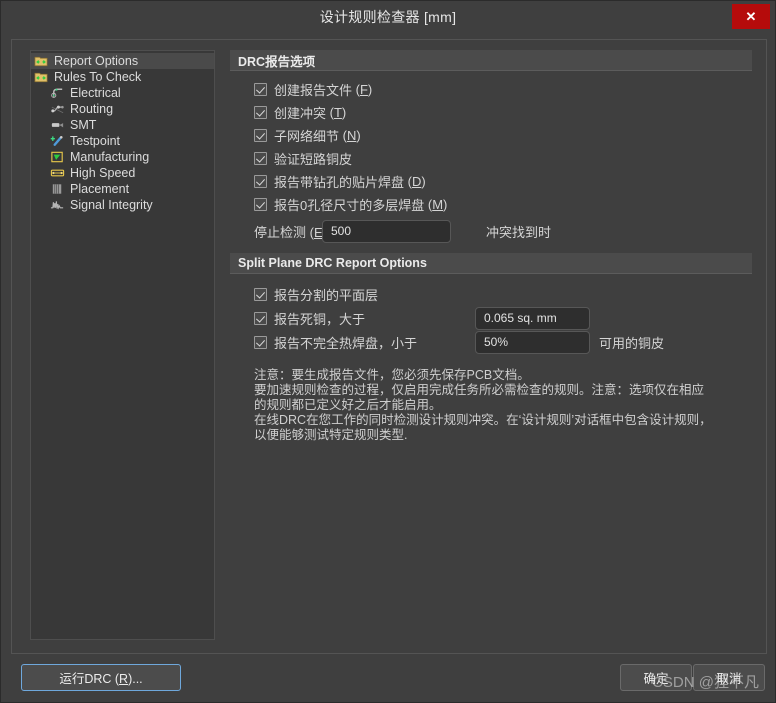  I want to click on drc-report-section-header: DRC报告选项, so click(491, 60).